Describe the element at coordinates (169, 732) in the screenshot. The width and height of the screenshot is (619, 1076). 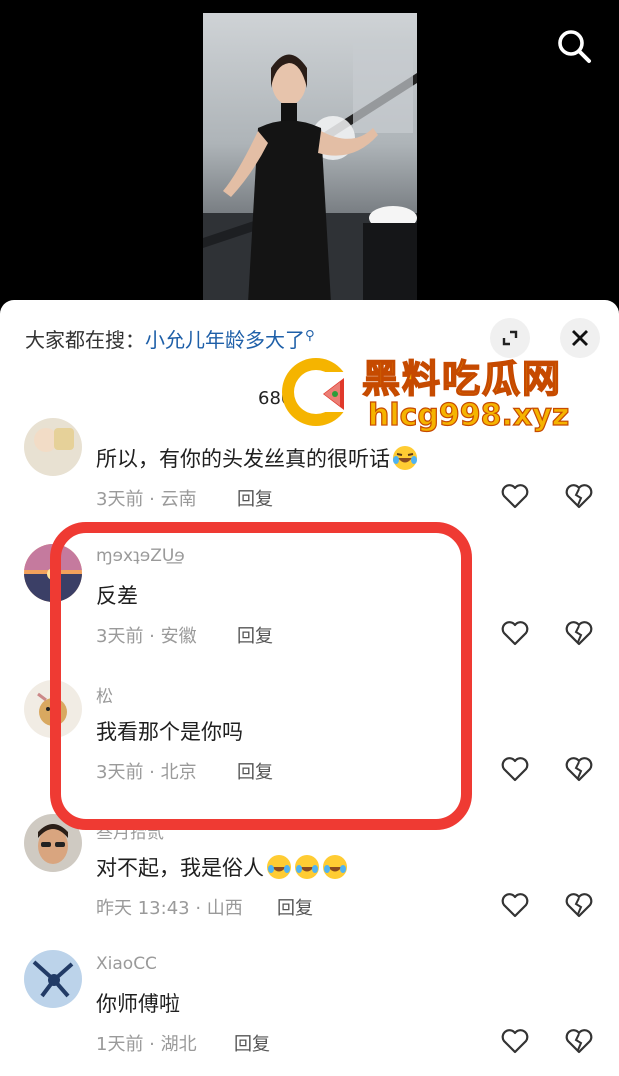
I see `comment-text: 我看那个是你吗` at that location.